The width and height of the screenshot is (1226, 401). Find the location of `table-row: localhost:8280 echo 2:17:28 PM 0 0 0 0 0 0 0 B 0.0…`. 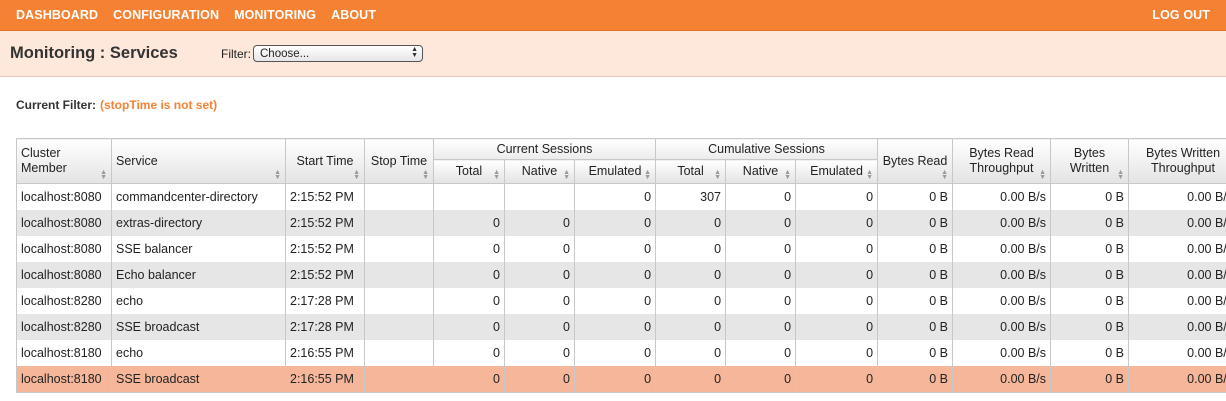

table-row: localhost:8280 echo 2:17:28 PM 0 0 0 0 0 0 0 B 0.0… is located at coordinates (621, 301).